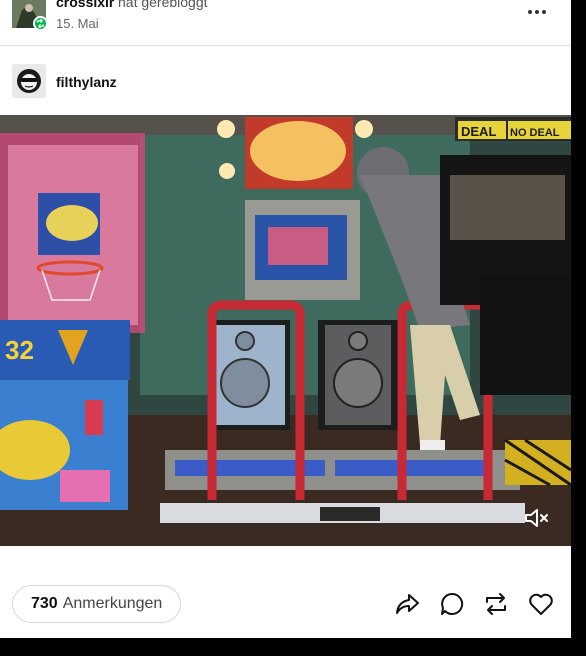  I want to click on reblogger-name: crossixir, so click(85, 5).